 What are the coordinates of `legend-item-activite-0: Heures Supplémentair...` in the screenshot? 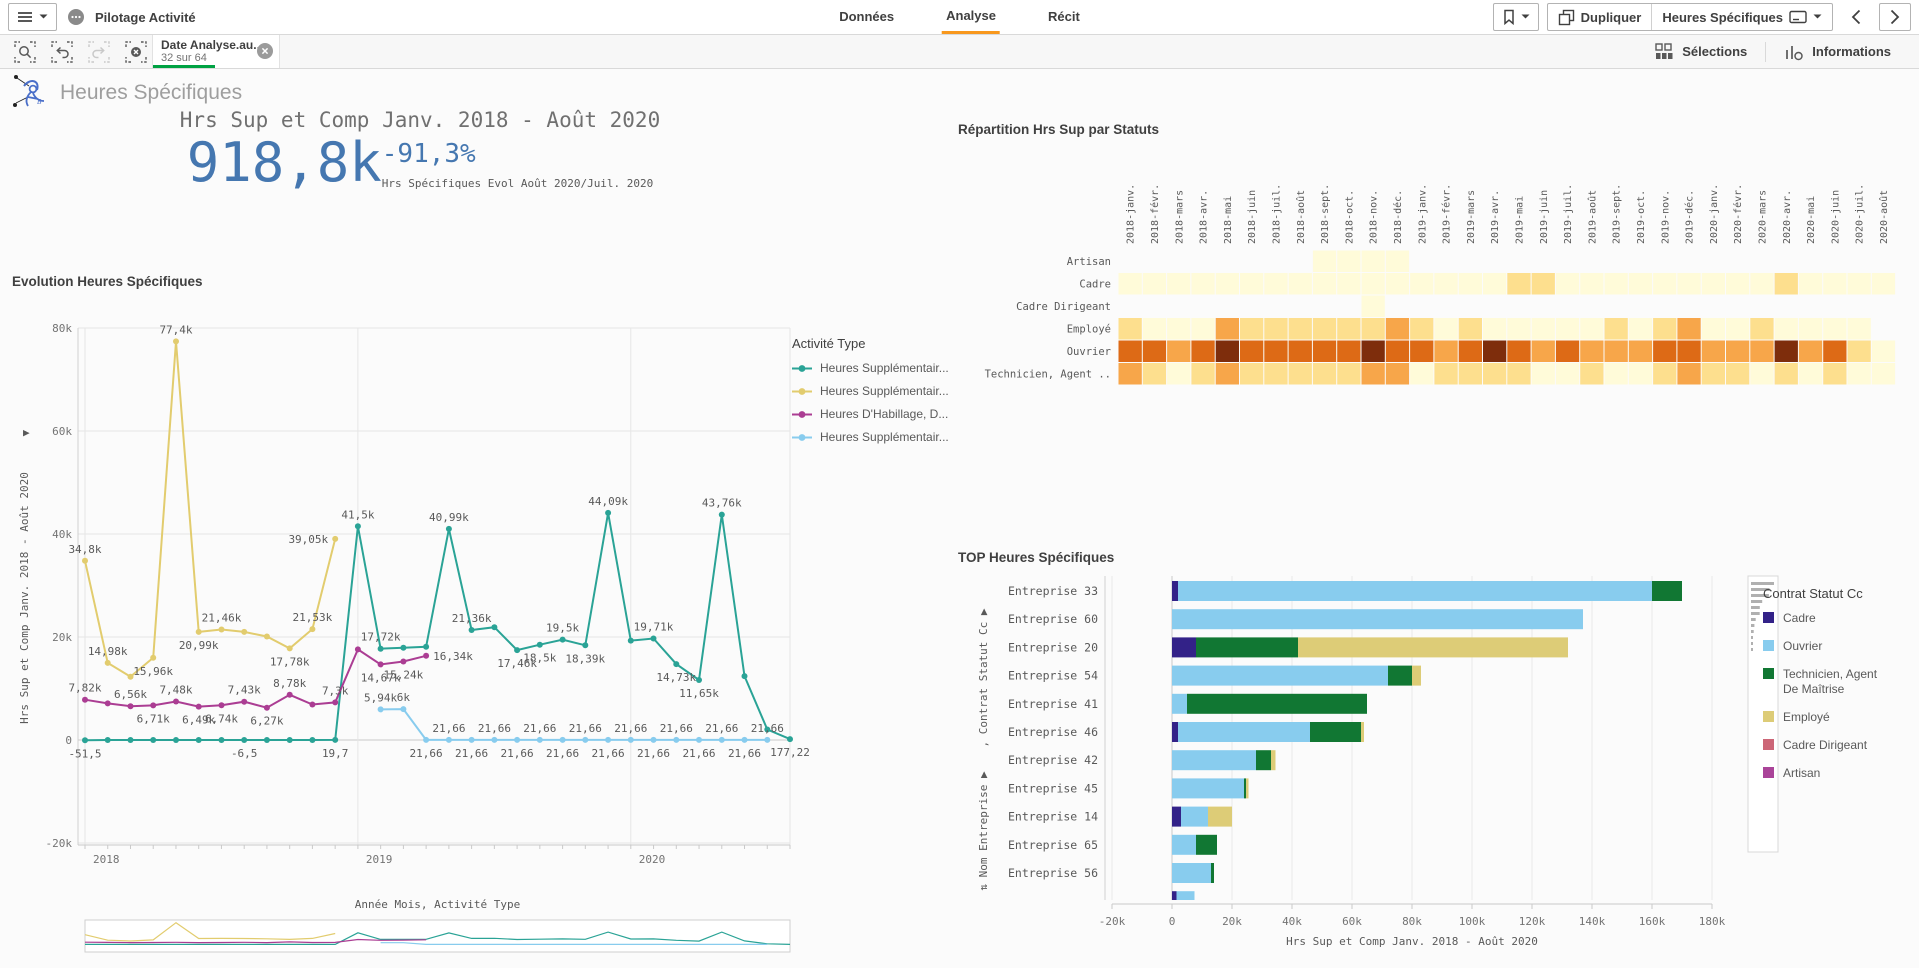 It's located at (887, 368).